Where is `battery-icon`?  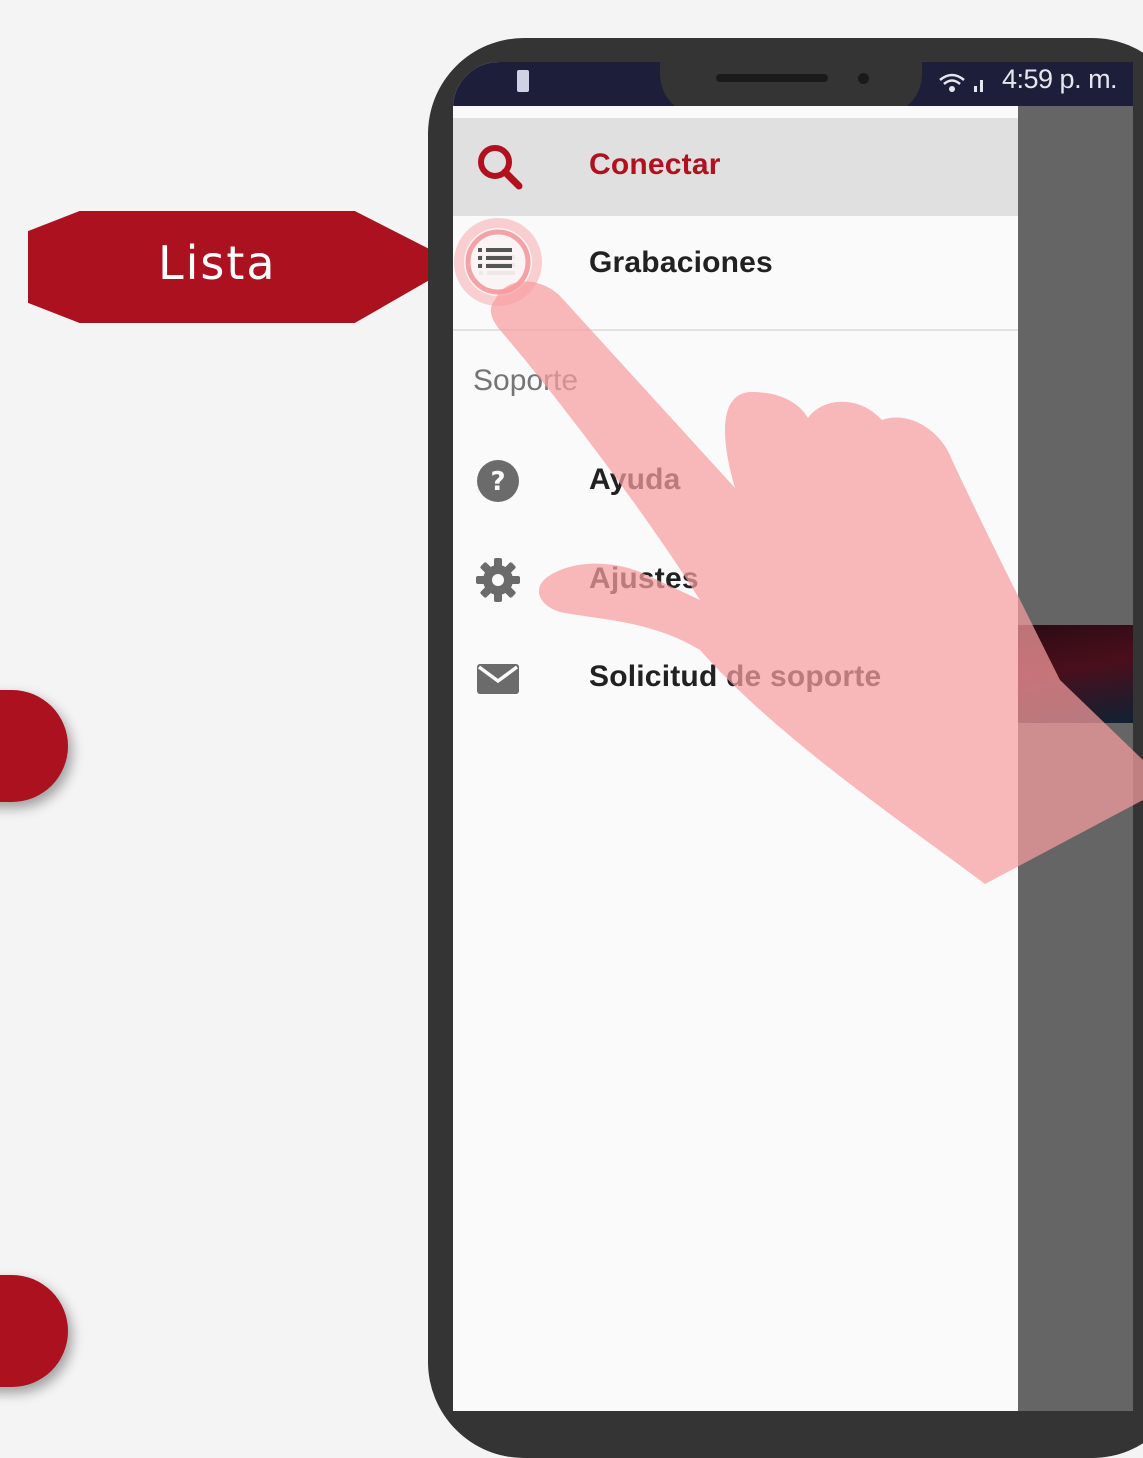 battery-icon is located at coordinates (523, 81).